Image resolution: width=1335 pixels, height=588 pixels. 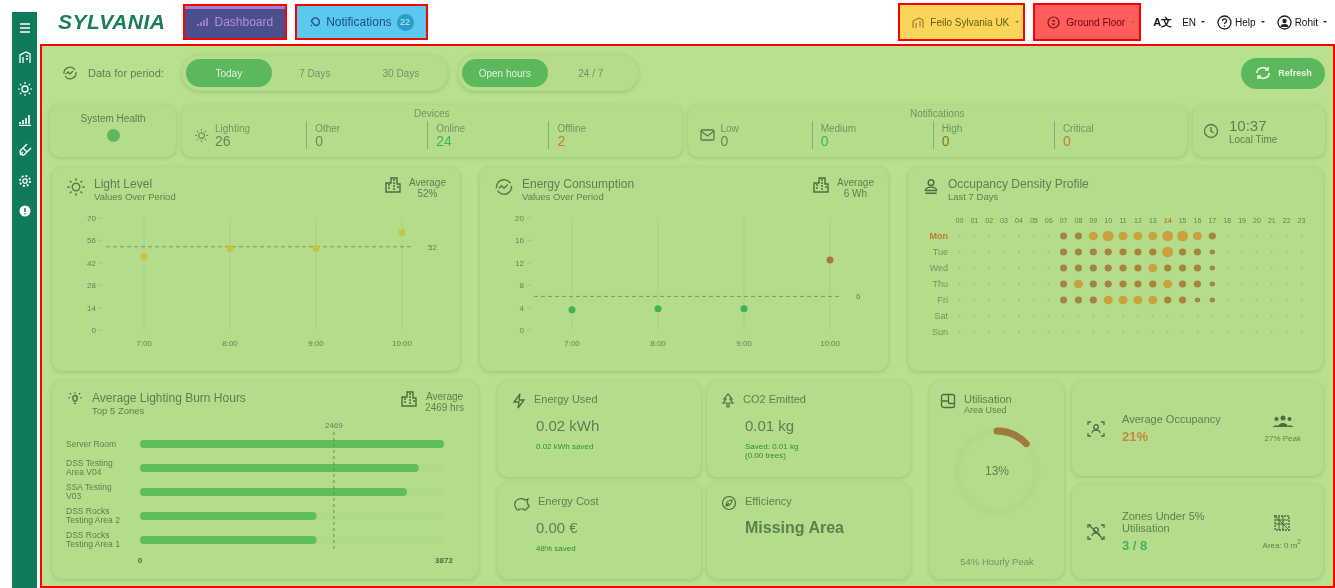 What do you see at coordinates (1078, 128) in the screenshot?
I see `stat-label: Critical` at bounding box center [1078, 128].